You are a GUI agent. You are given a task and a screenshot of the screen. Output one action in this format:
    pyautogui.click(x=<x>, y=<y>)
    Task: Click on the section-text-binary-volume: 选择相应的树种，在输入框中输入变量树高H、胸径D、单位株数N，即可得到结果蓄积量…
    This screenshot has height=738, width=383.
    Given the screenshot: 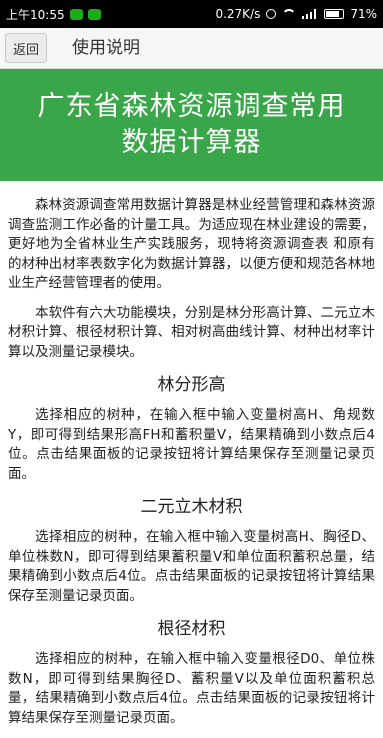 What is the action you would take?
    pyautogui.click(x=191, y=566)
    